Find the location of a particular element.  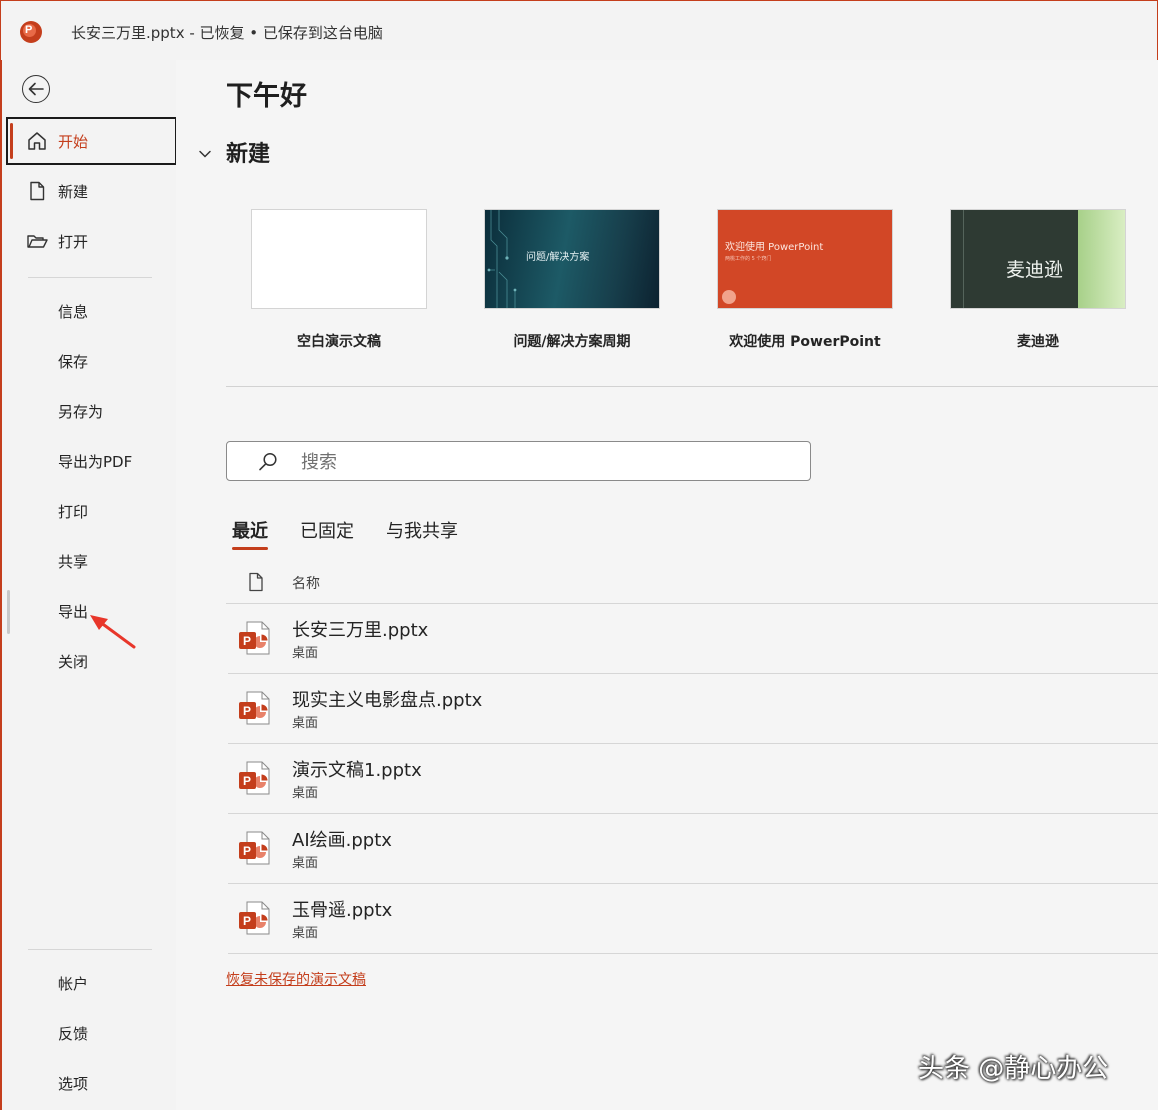

search-input is located at coordinates (541, 462).